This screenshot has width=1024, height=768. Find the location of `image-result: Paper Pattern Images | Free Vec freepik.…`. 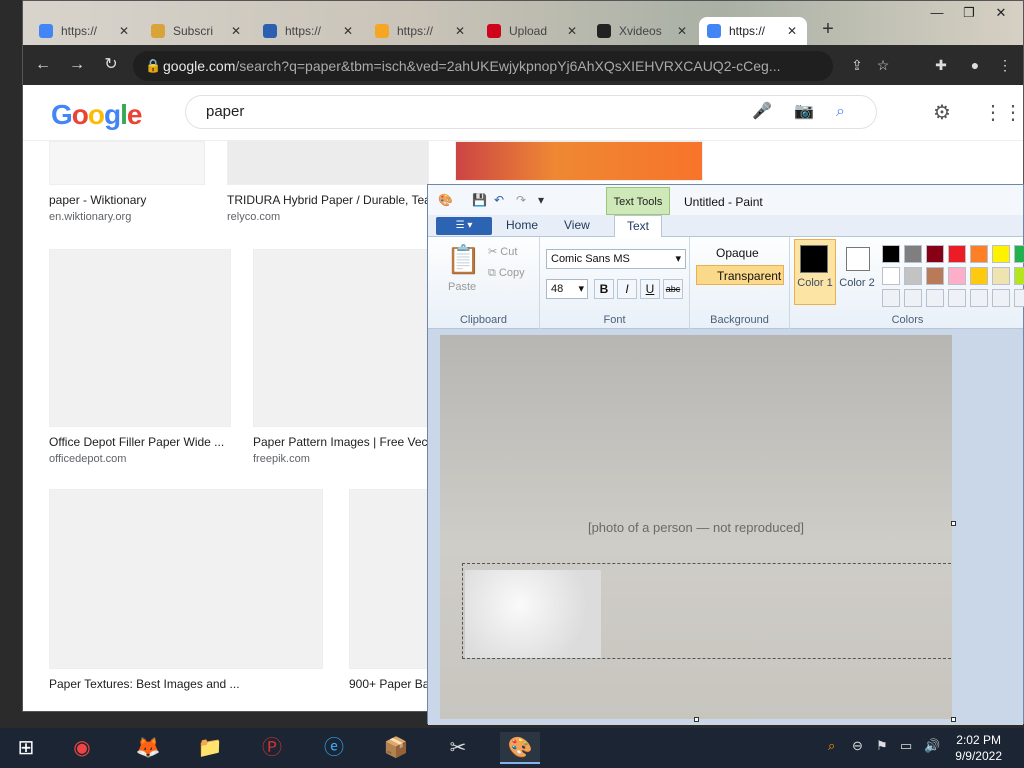

image-result: Paper Pattern Images | Free Vec freepik.… is located at coordinates (341, 357).